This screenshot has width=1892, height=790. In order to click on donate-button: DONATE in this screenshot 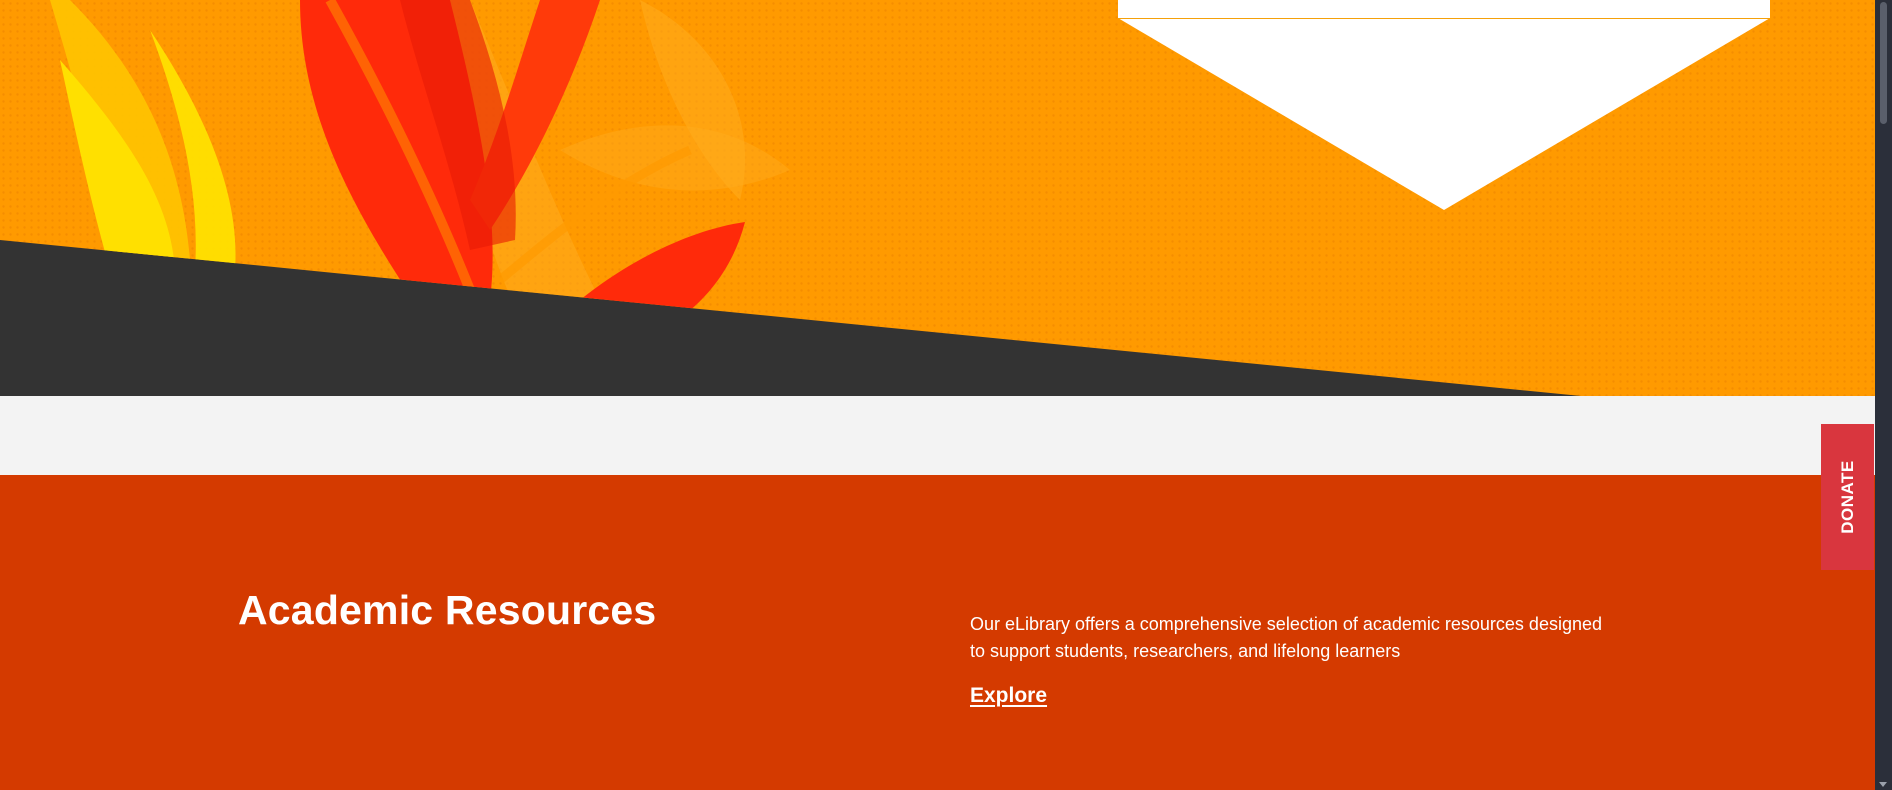, I will do `click(1847, 497)`.